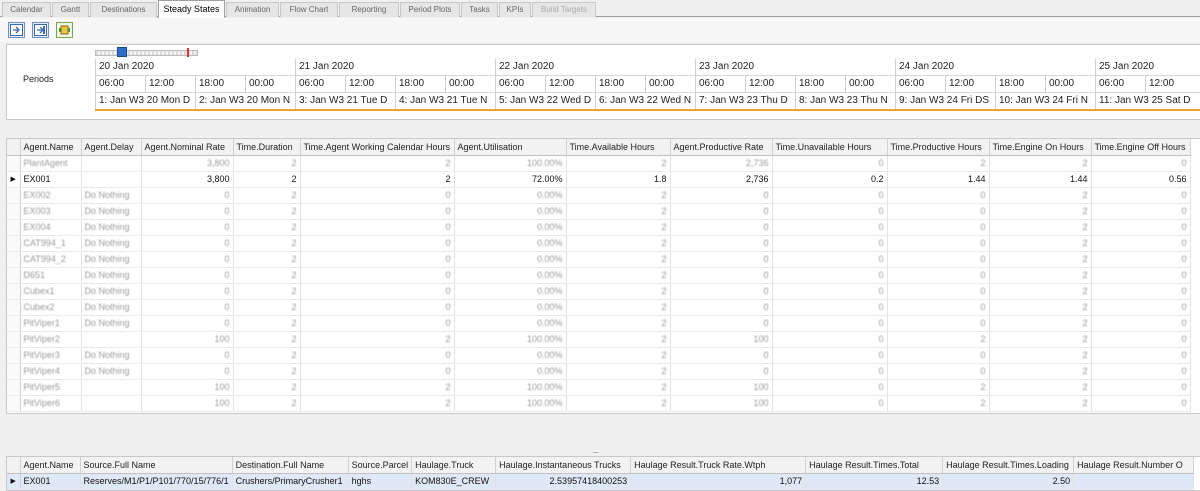  I want to click on table-row: EX002 Do Nothing 0 2 0 0.00% 2 0 0 0 2 0, so click(599, 195).